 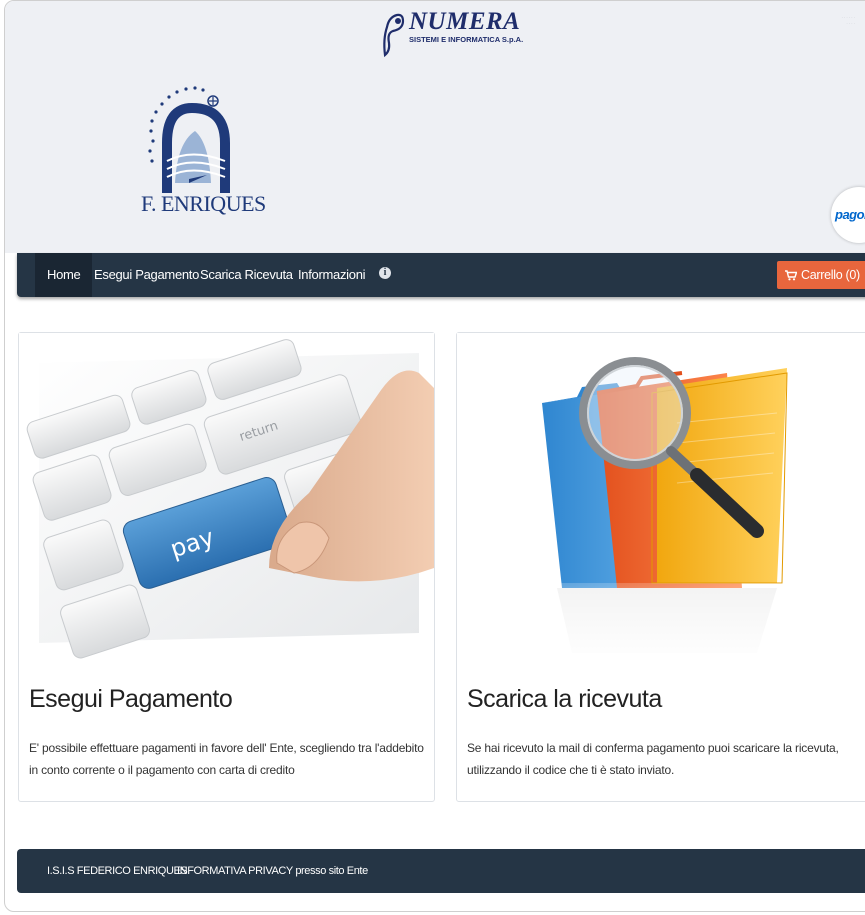 I want to click on nav-scarica-ricevuta: Scarica Ricevuta, so click(x=246, y=275).